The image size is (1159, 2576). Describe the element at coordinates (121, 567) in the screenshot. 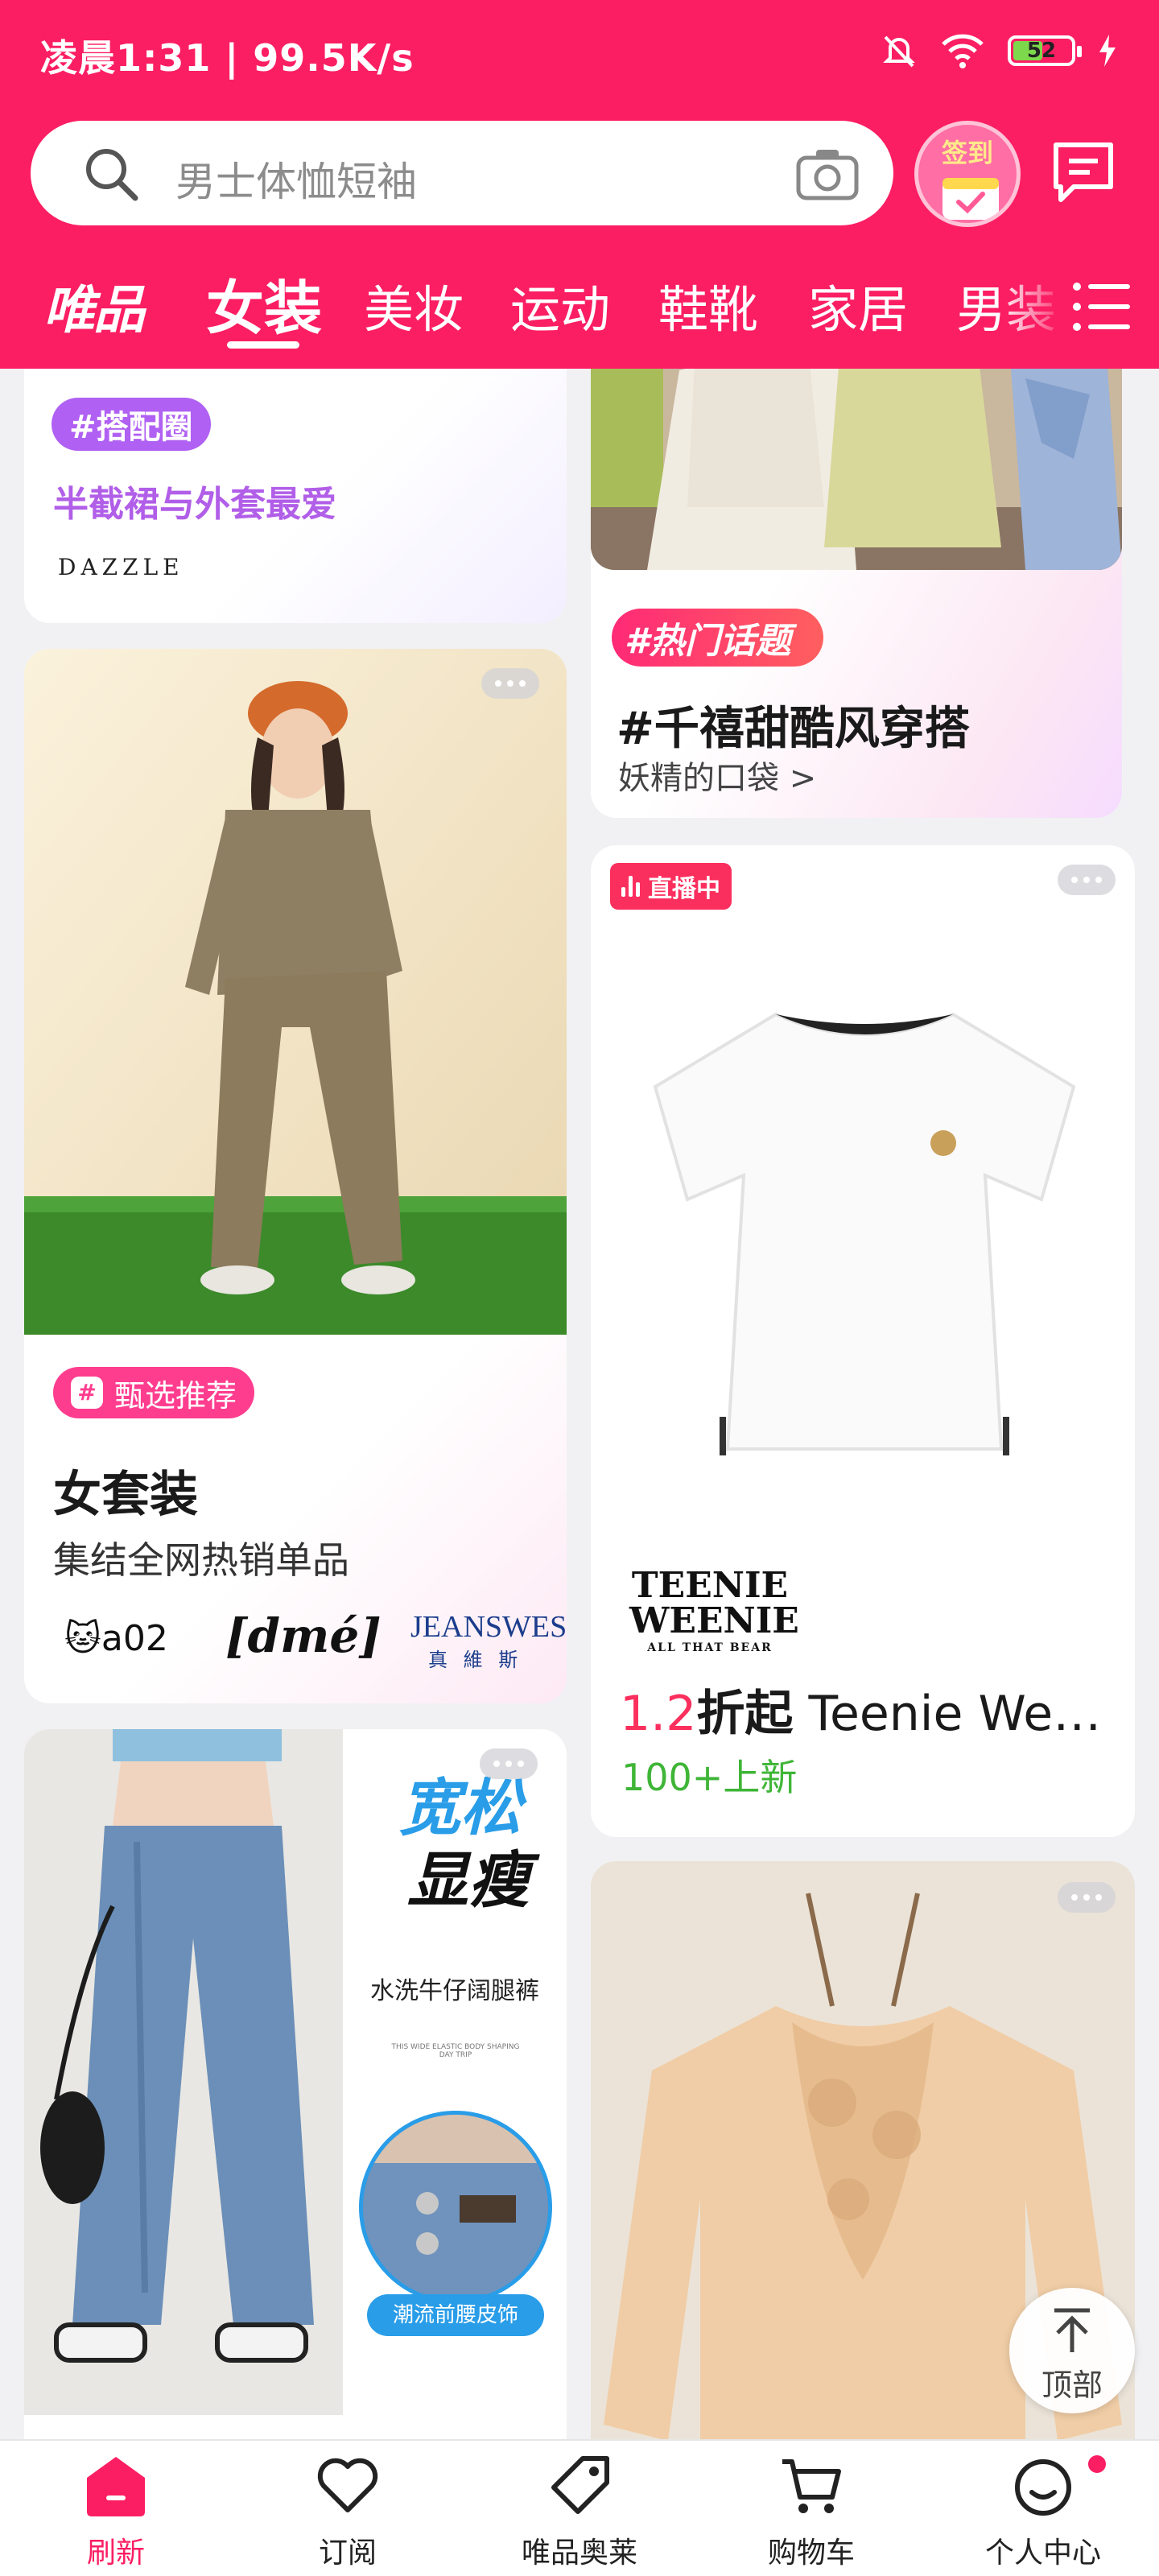

I see `dazzle-logo: DAZZLE` at that location.